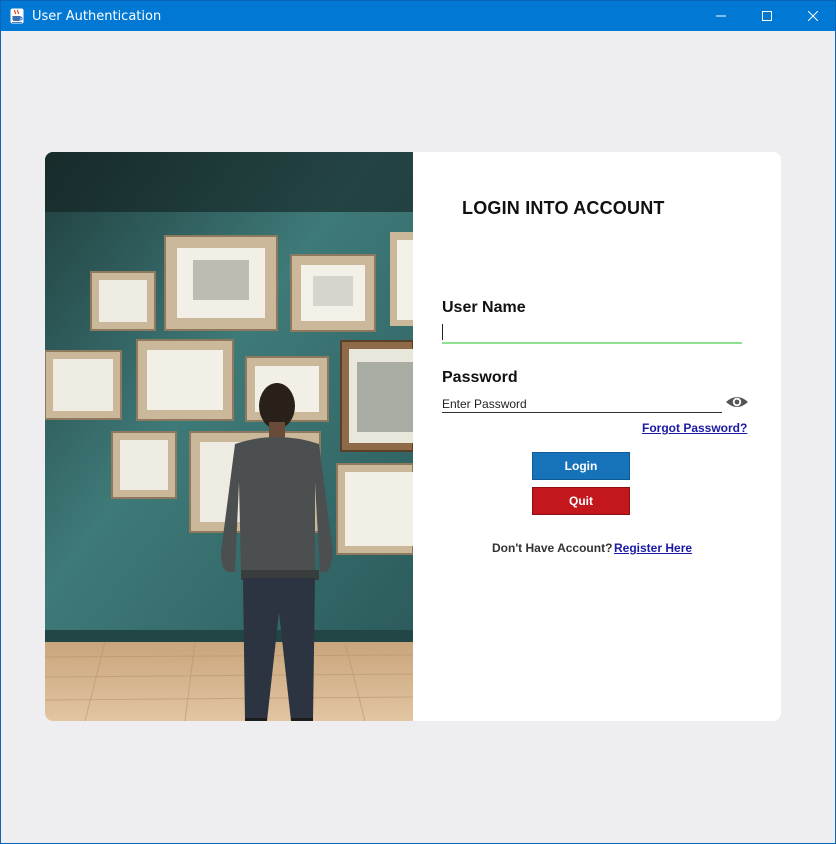 This screenshot has width=836, height=844. What do you see at coordinates (737, 402) in the screenshot?
I see `eye-icon` at bounding box center [737, 402].